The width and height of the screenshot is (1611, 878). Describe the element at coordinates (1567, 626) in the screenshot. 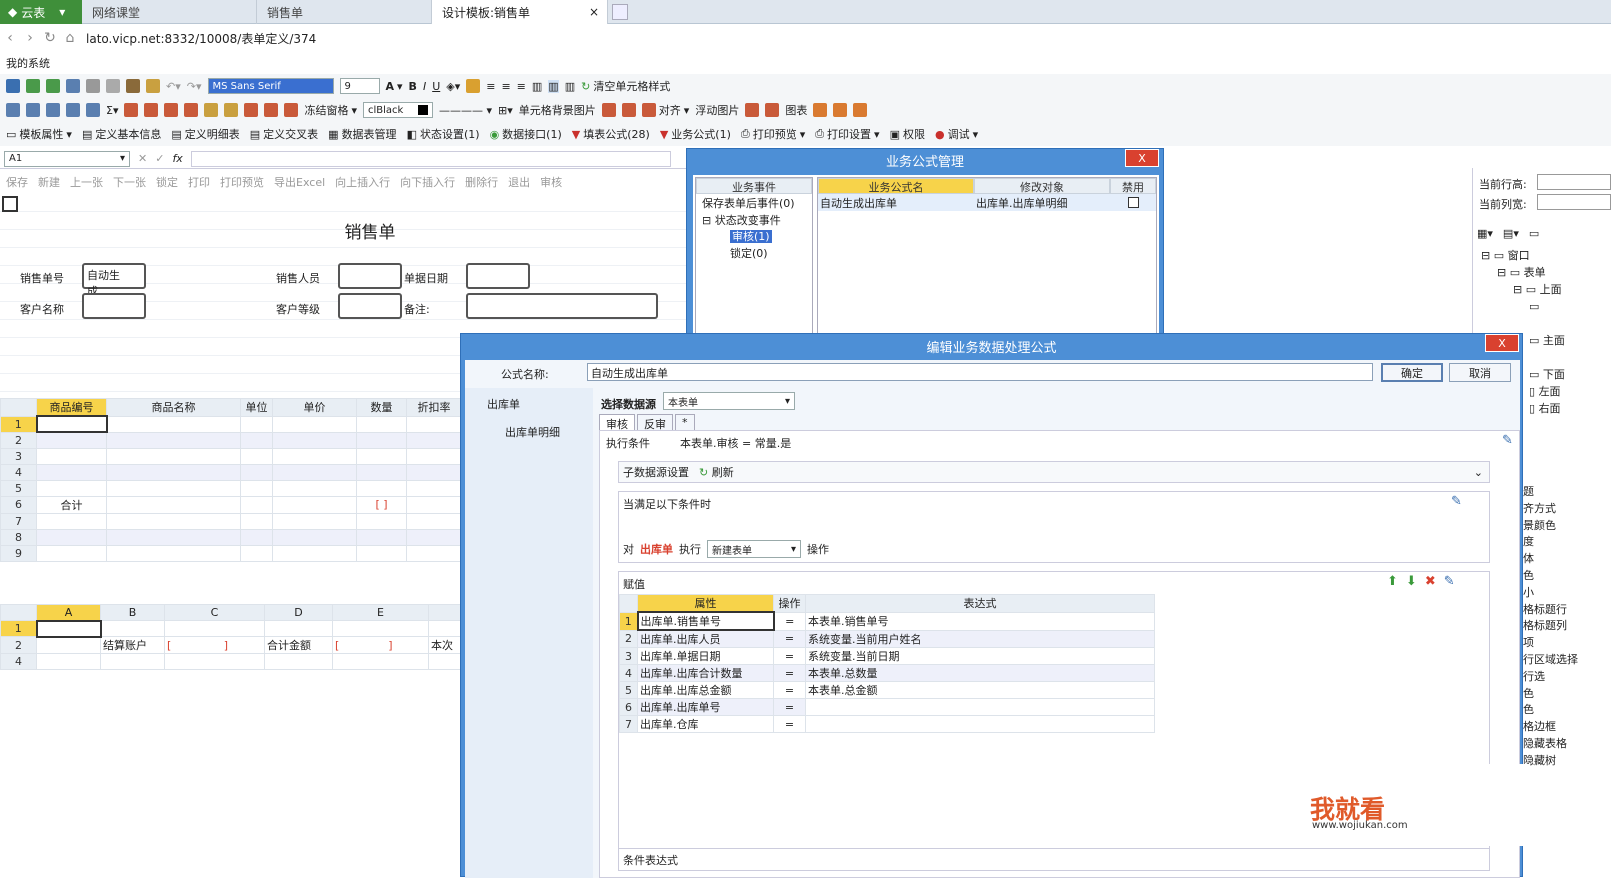

I see `prop: 格标题列` at that location.